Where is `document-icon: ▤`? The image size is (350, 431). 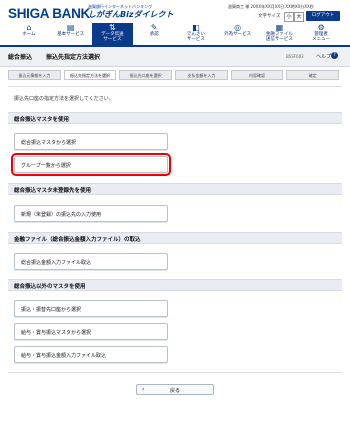 document-icon: ▤ is located at coordinates (70, 27).